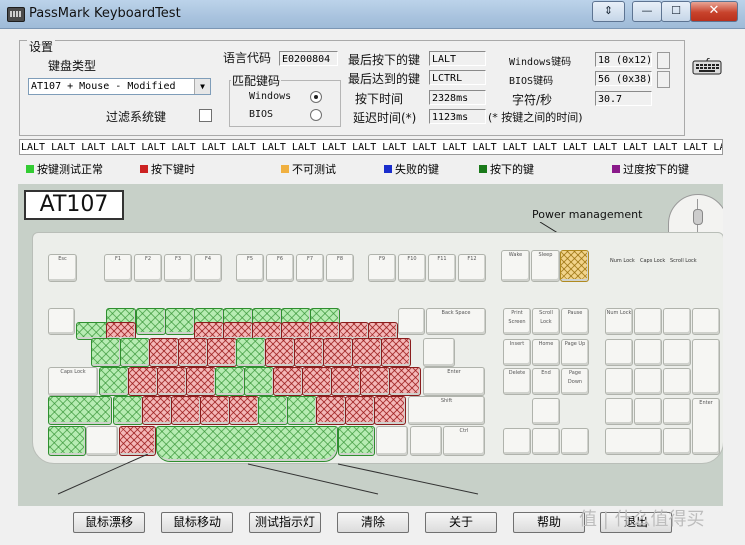  Describe the element at coordinates (676, 11) in the screenshot. I see `maximize-button: ☐` at that location.